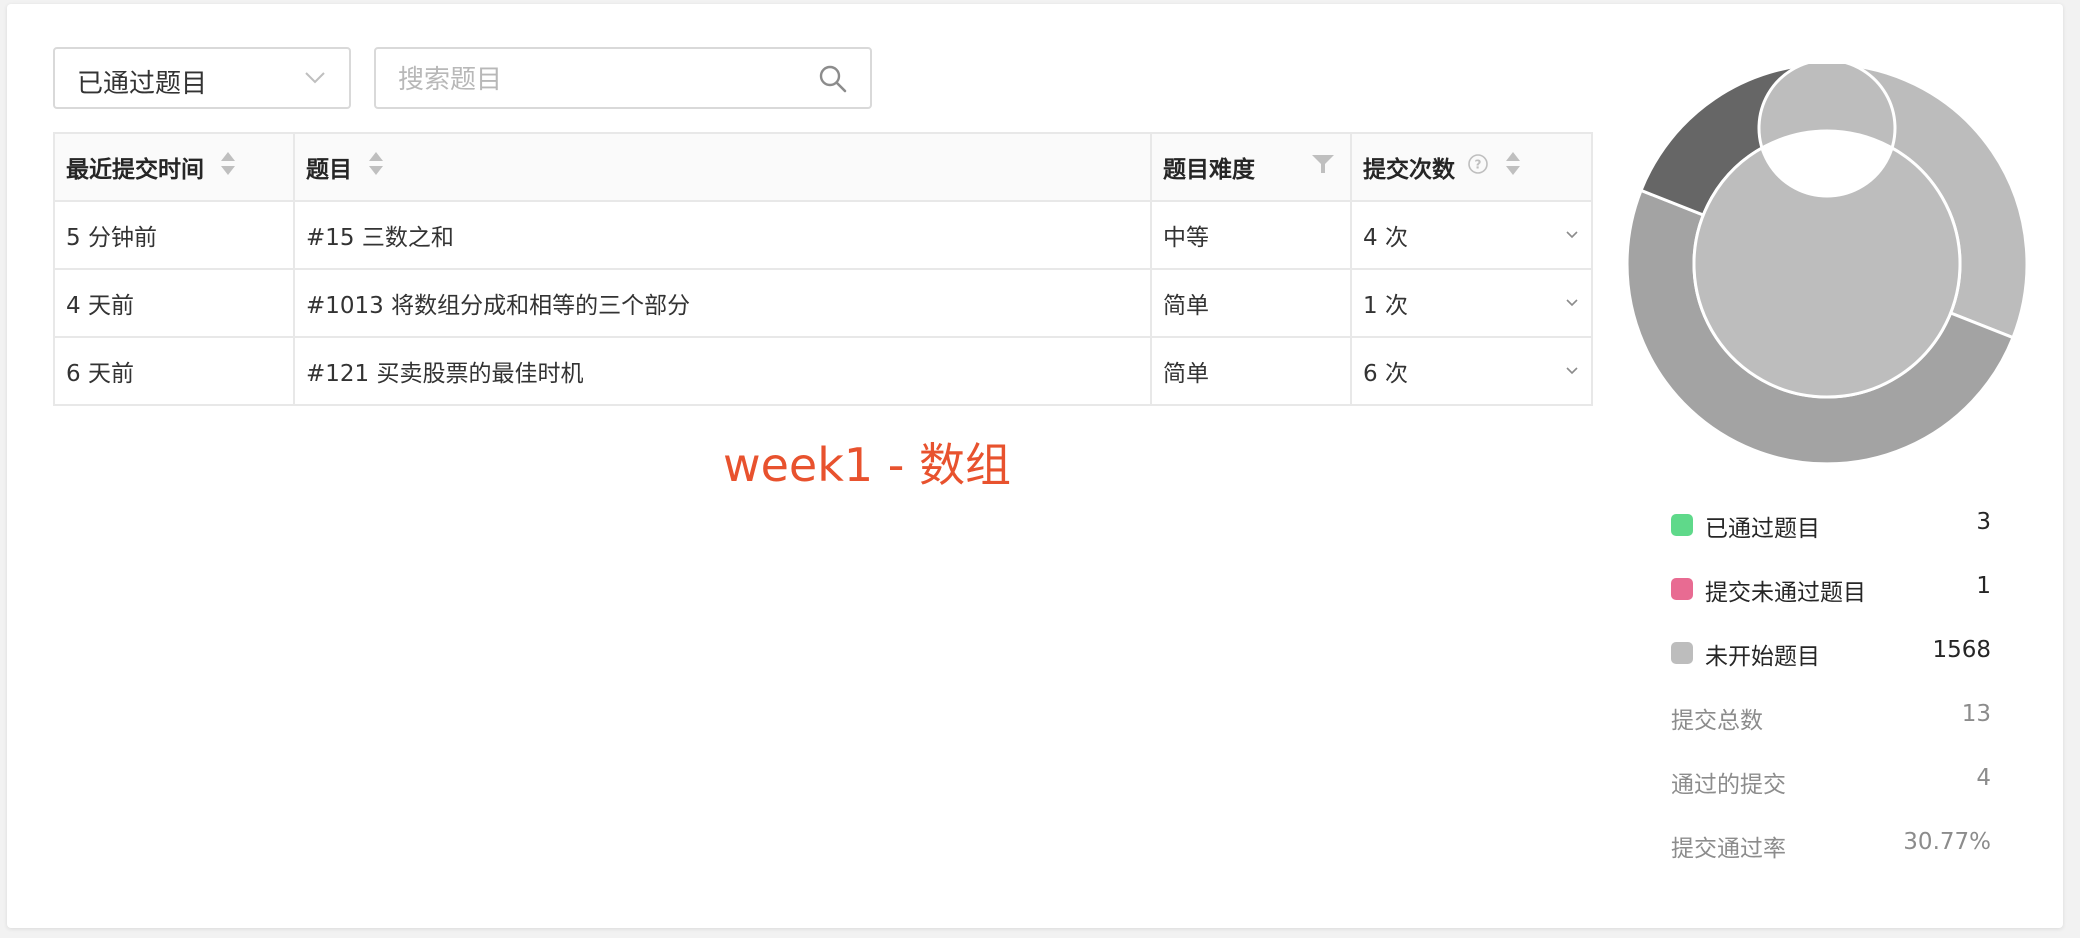 This screenshot has width=2080, height=938. I want to click on cell-count: 1 次, so click(1471, 303).